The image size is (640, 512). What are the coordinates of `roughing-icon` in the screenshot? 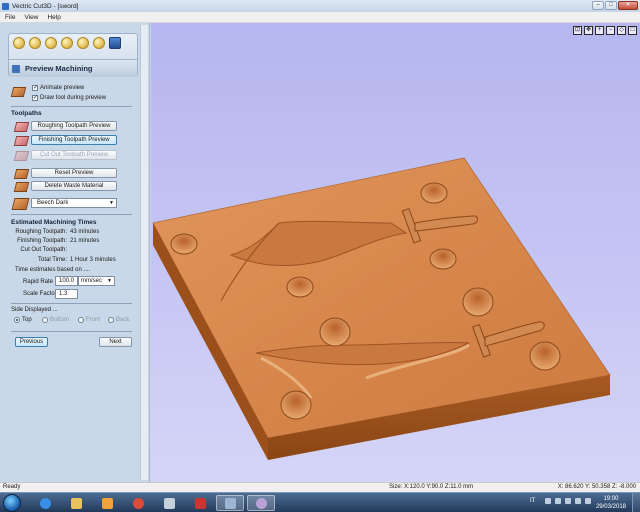 It's located at (51, 43).